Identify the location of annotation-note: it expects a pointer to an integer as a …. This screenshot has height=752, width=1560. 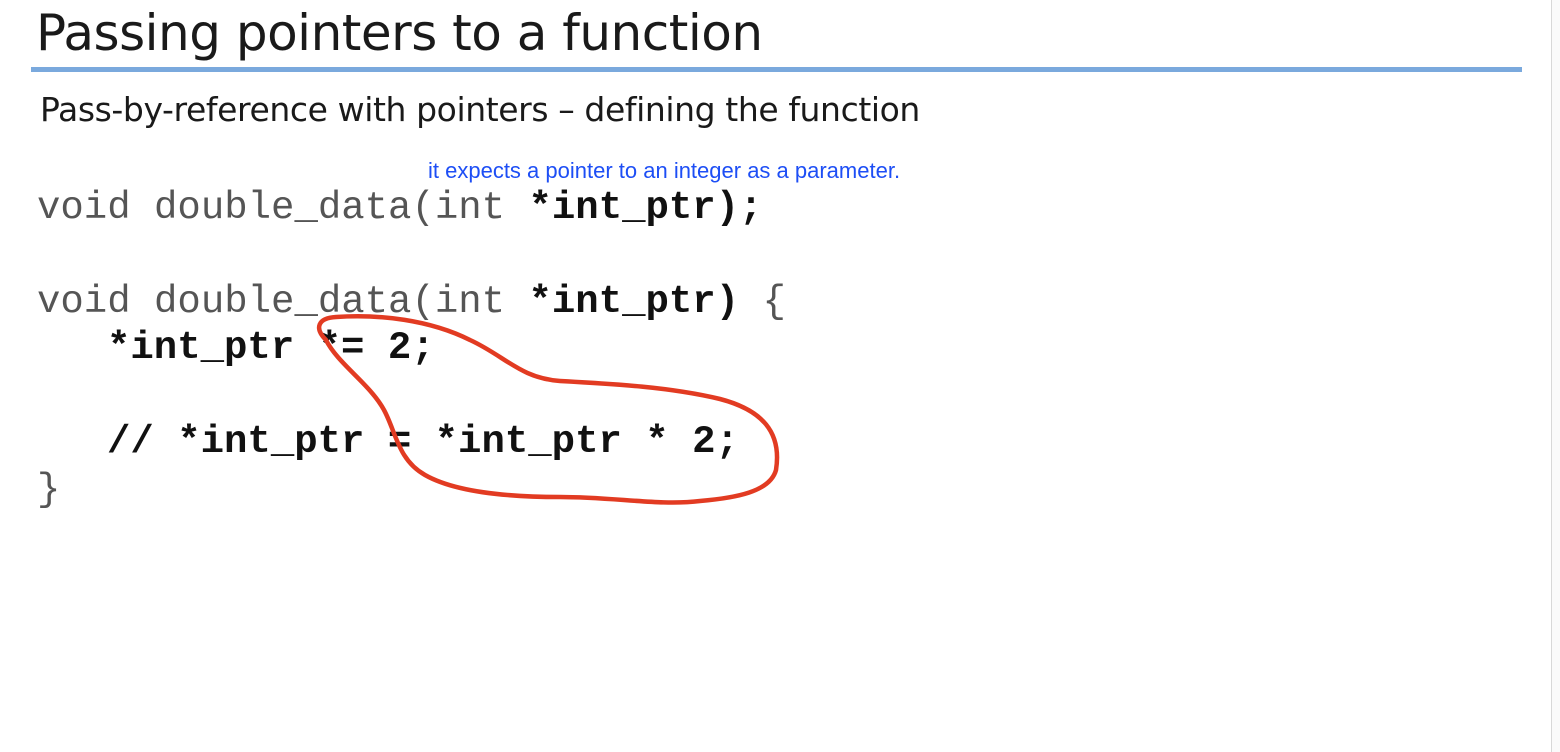
(664, 170).